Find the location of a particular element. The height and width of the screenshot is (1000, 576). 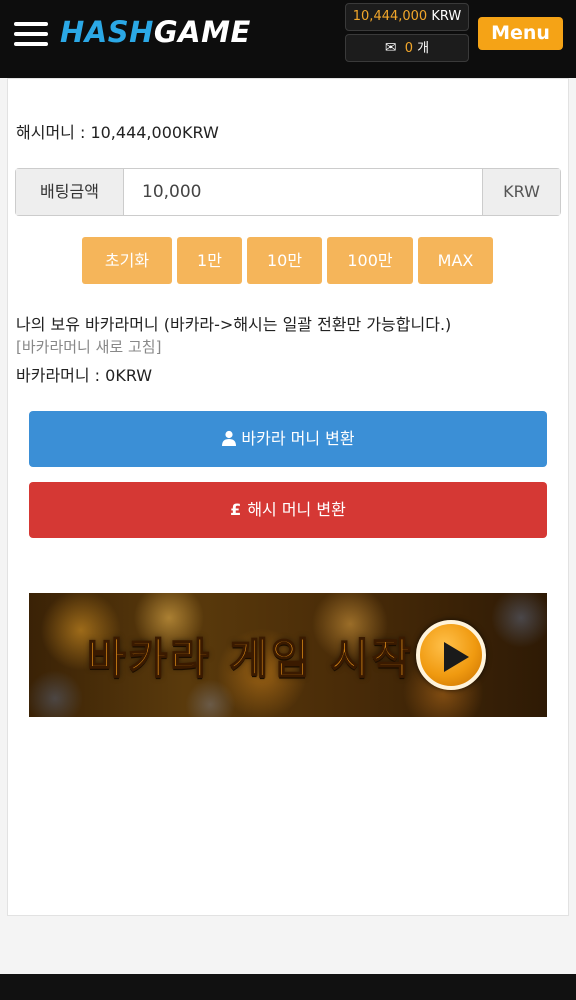

bet-amount-input is located at coordinates (304, 192).